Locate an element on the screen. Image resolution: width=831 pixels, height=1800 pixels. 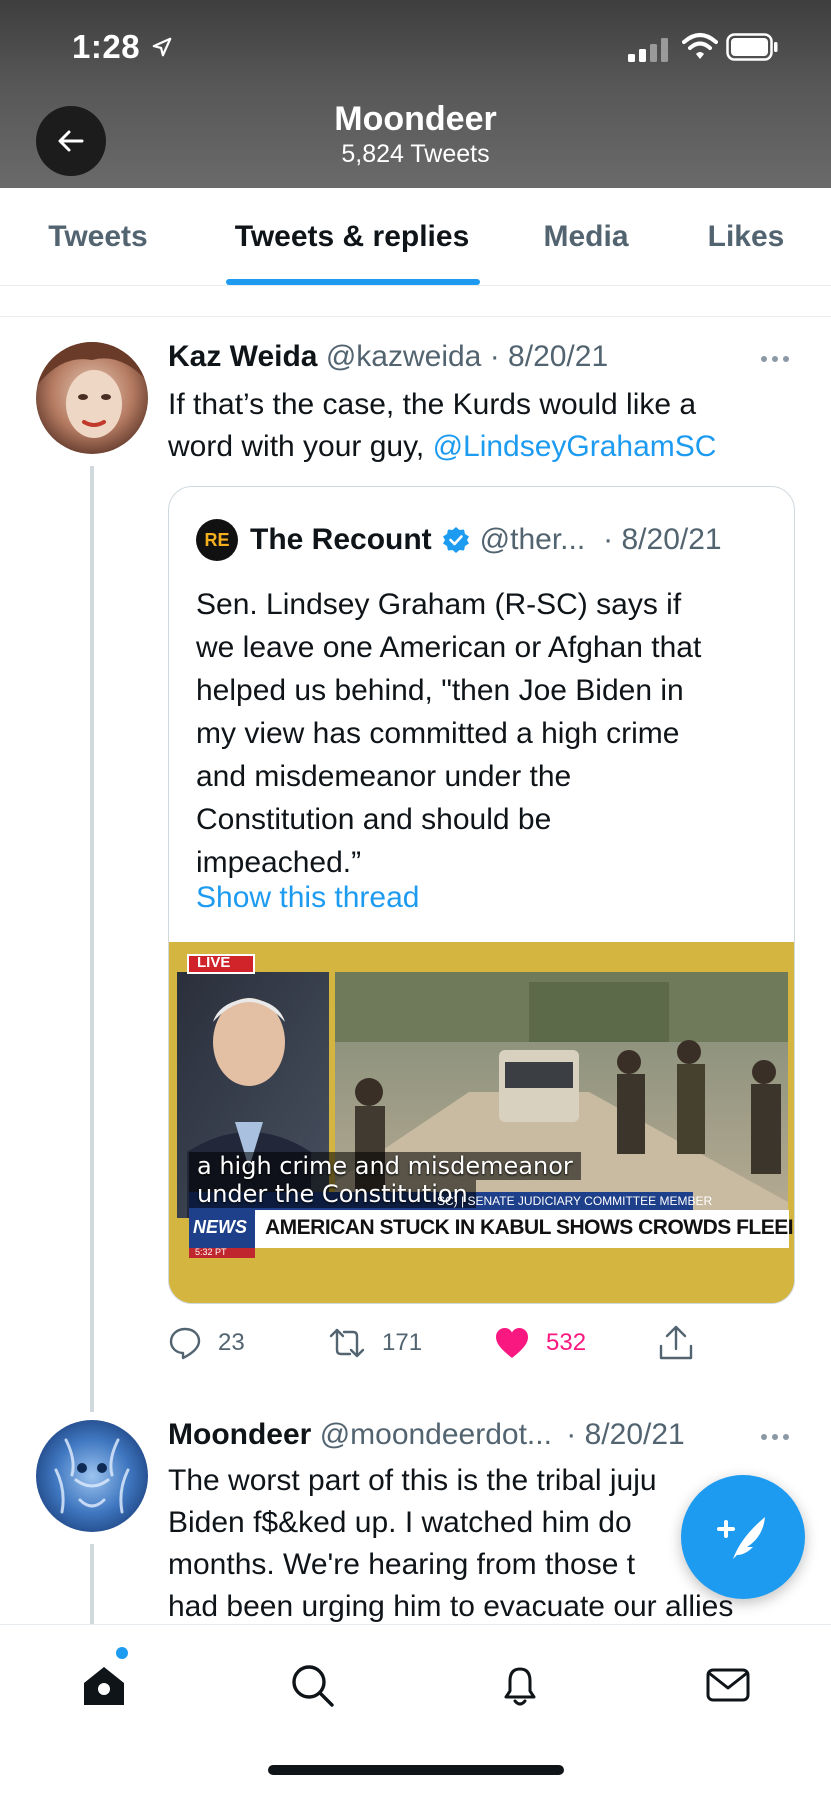
nav-notifications is located at coordinates (520, 1685).